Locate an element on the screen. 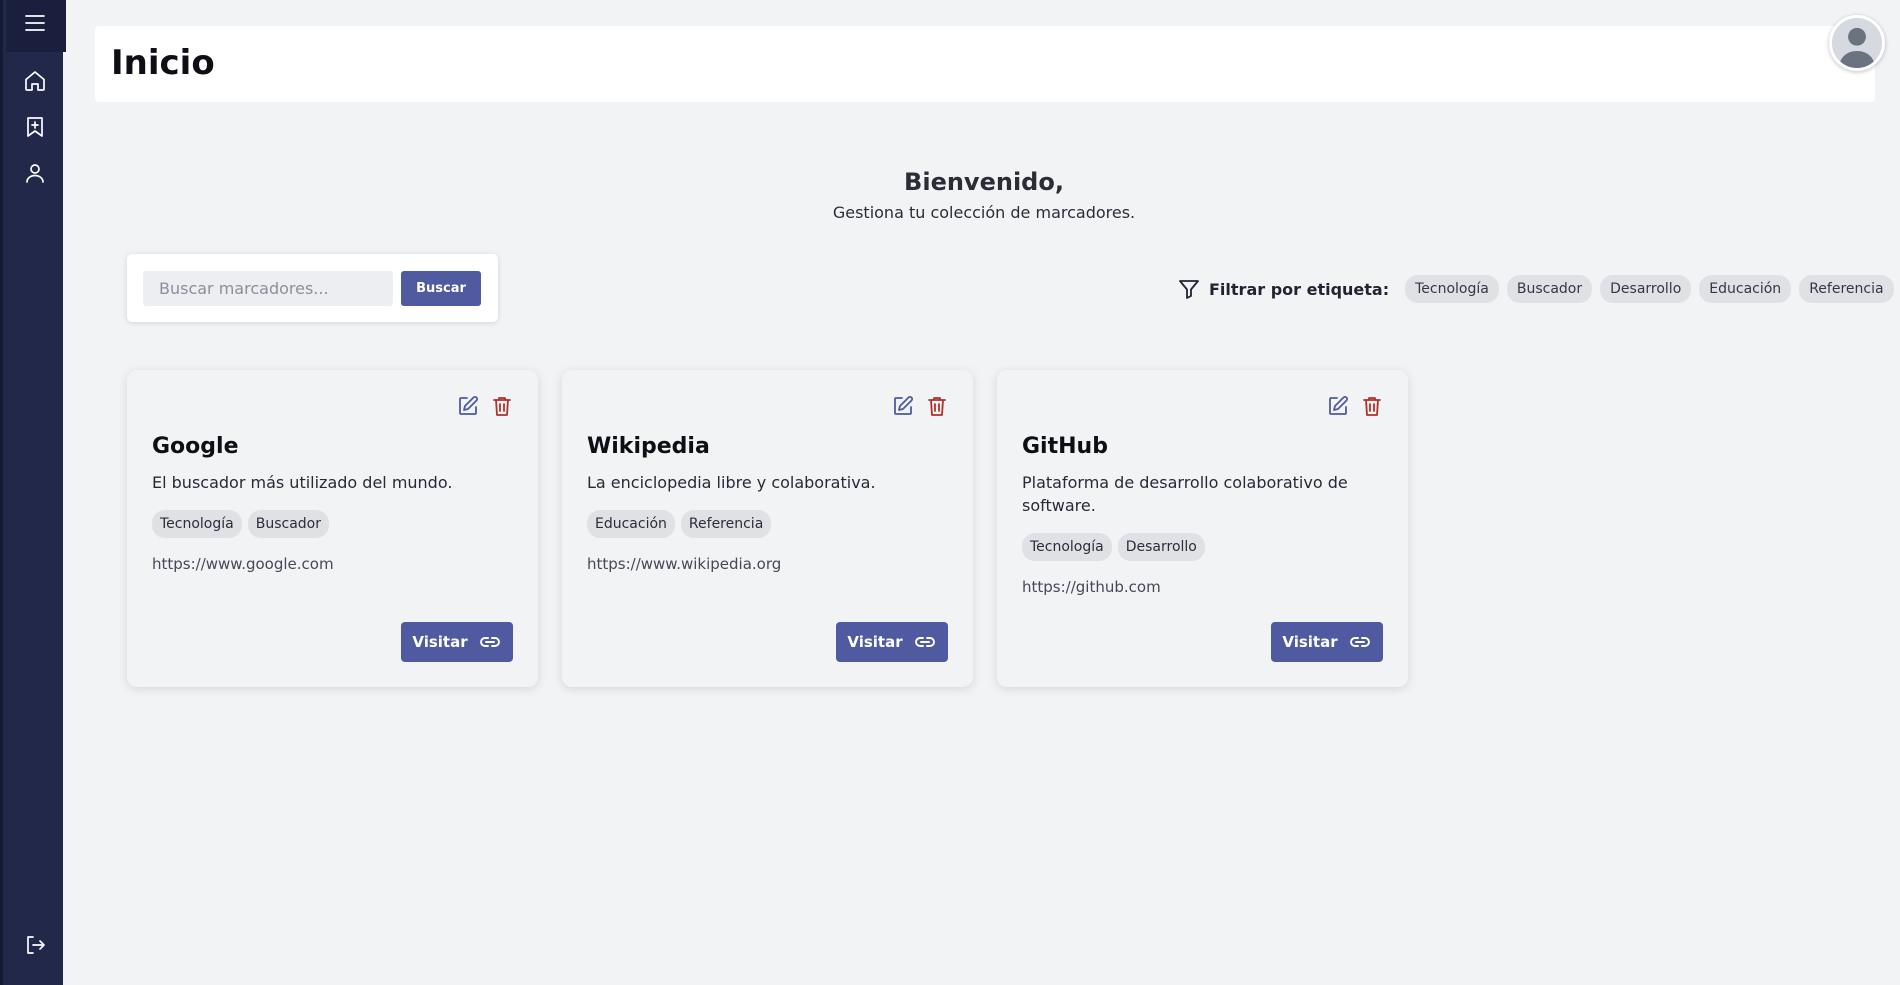 Image resolution: width=1900 pixels, height=985 pixels. bookmark-url: https://www.google.com is located at coordinates (243, 564).